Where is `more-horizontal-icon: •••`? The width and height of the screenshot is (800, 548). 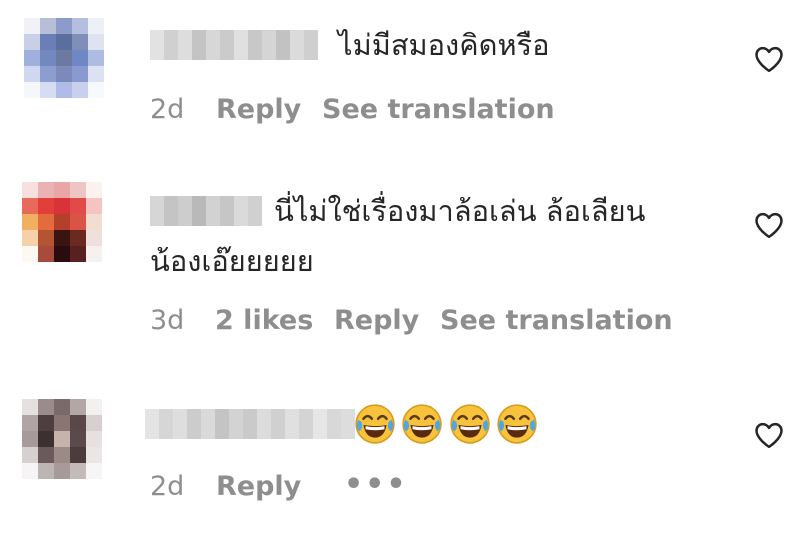 more-horizontal-icon: ••• is located at coordinates (376, 484).